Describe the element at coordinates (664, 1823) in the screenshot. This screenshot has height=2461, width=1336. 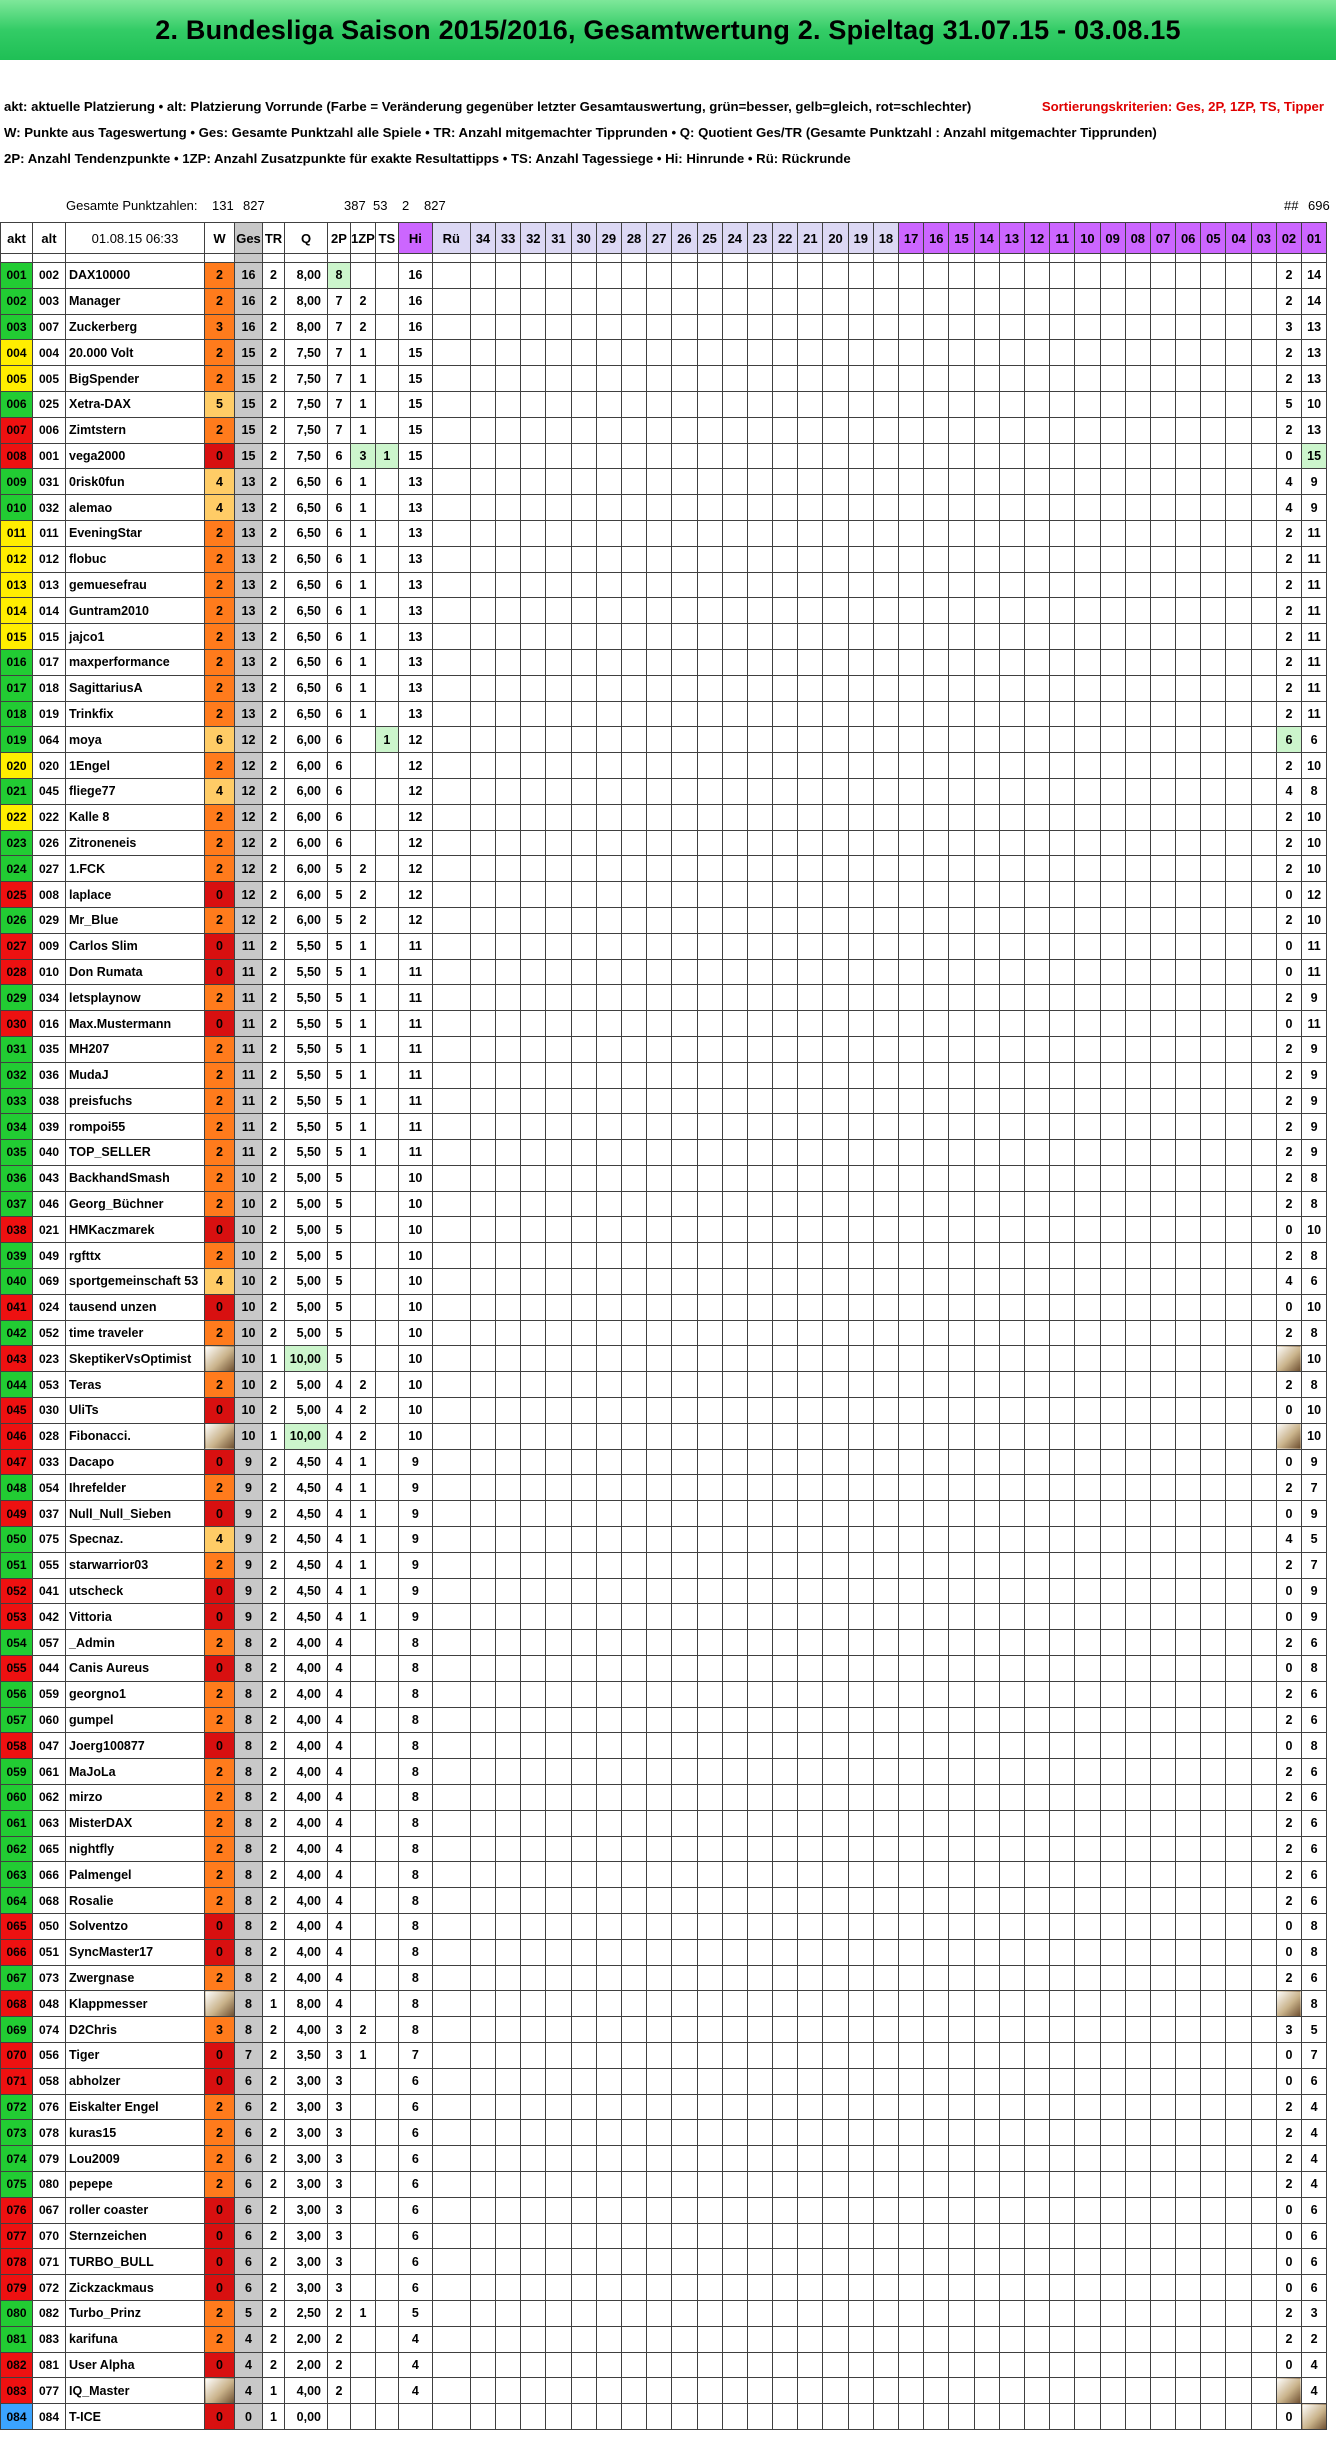
I see `table-row: 061 063 MisterDAX 2 8 2 4,00 4 8 2 6` at that location.